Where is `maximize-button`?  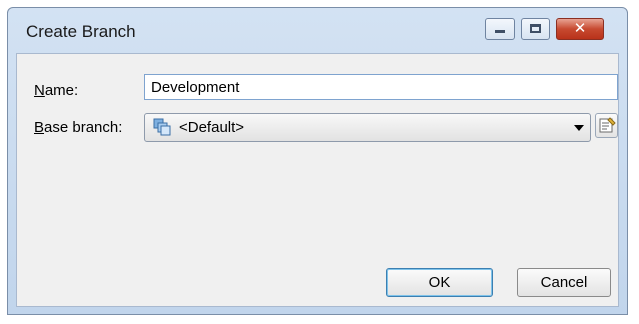
maximize-button is located at coordinates (535, 29).